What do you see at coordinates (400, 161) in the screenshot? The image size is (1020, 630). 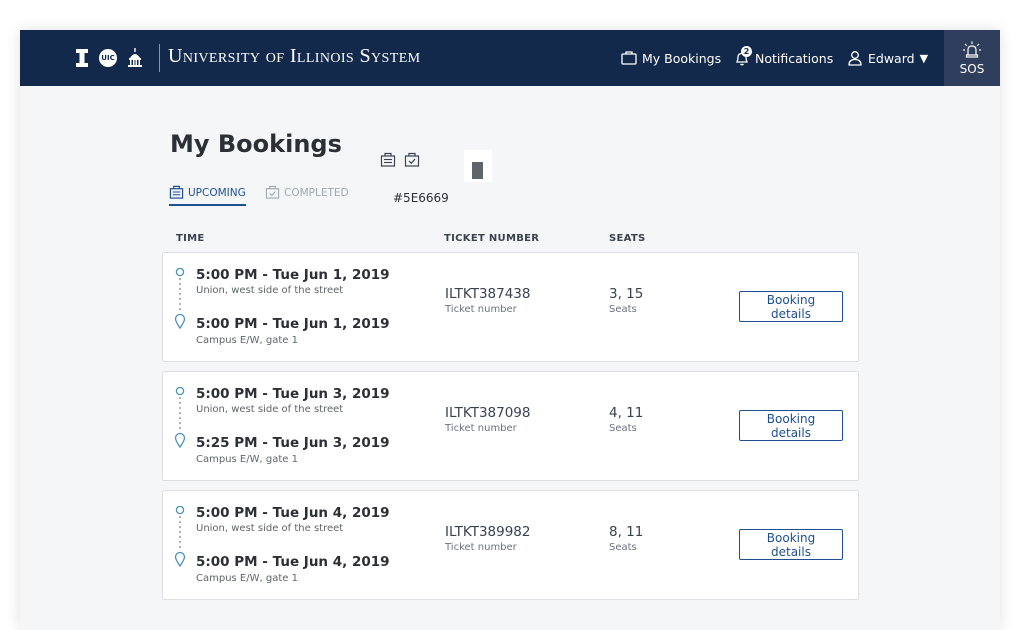 I see `legend-icons` at bounding box center [400, 161].